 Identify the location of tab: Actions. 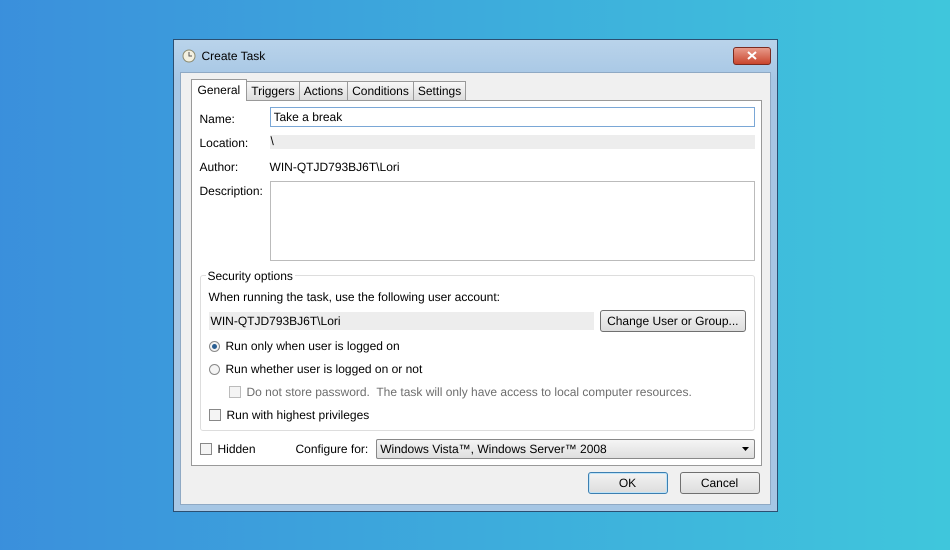
(323, 90).